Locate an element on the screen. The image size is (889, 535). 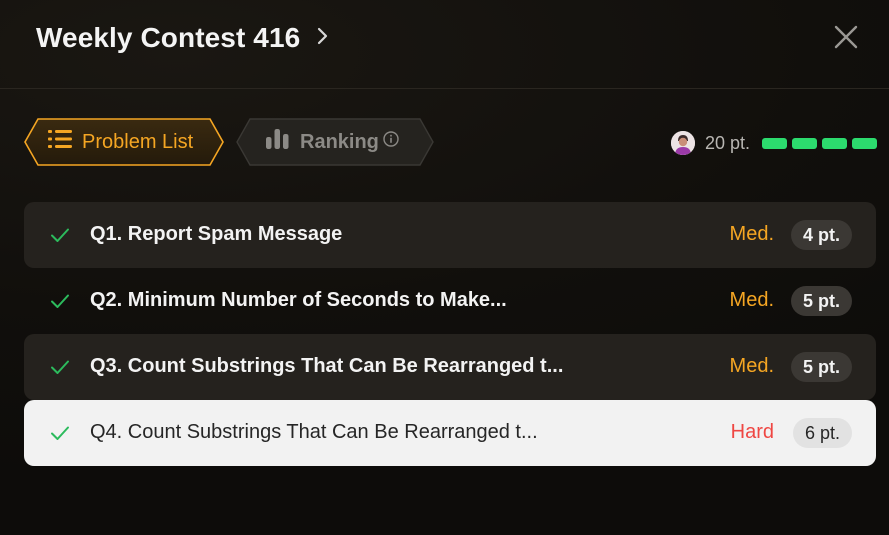
contest-title: Weekly Contest 416 is located at coordinates (168, 37).